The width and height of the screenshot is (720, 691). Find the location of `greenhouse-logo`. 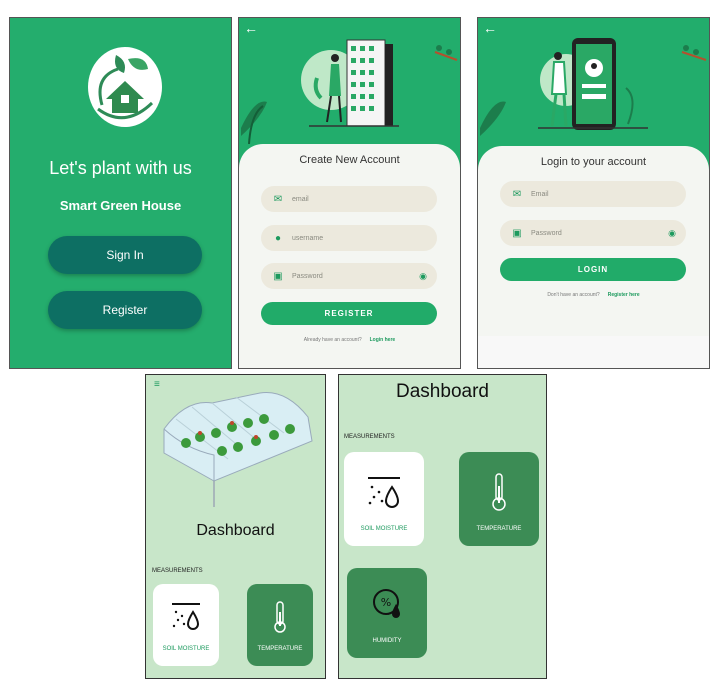

greenhouse-logo is located at coordinates (125, 87).